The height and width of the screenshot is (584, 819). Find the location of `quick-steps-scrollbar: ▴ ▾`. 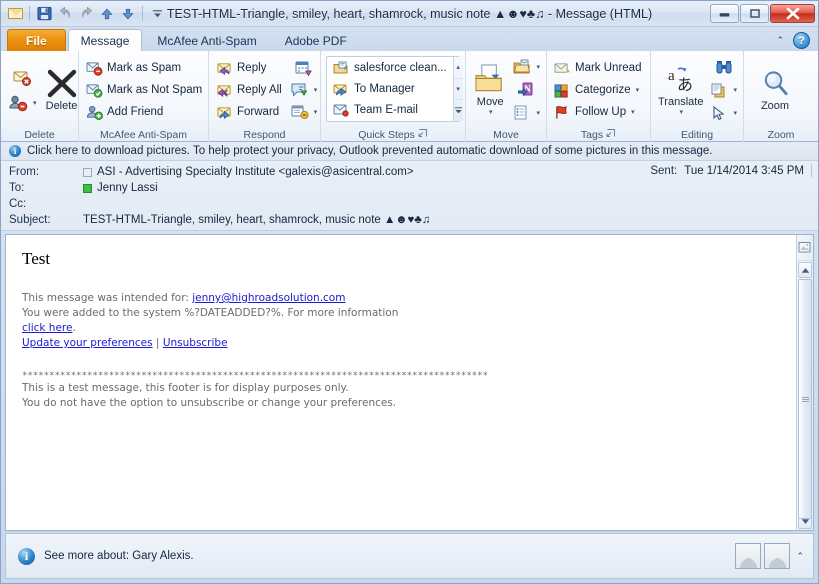

quick-steps-scrollbar: ▴ ▾ is located at coordinates (457, 89).